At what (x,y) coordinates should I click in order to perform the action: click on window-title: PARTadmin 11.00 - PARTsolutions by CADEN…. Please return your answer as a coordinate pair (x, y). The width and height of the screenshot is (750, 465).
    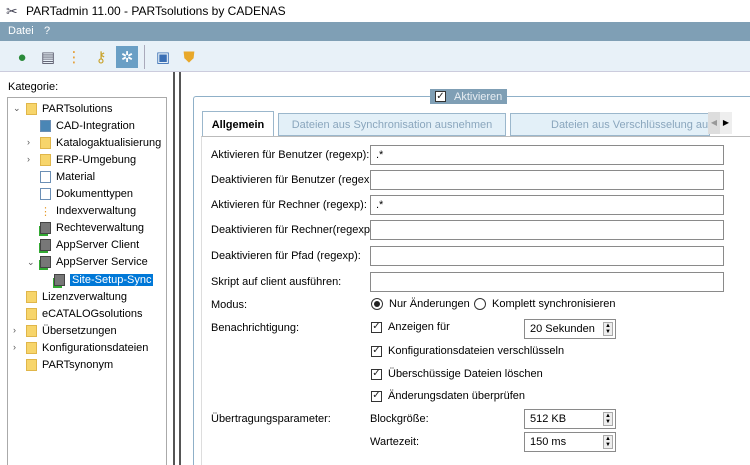
    Looking at the image, I should click on (156, 11).